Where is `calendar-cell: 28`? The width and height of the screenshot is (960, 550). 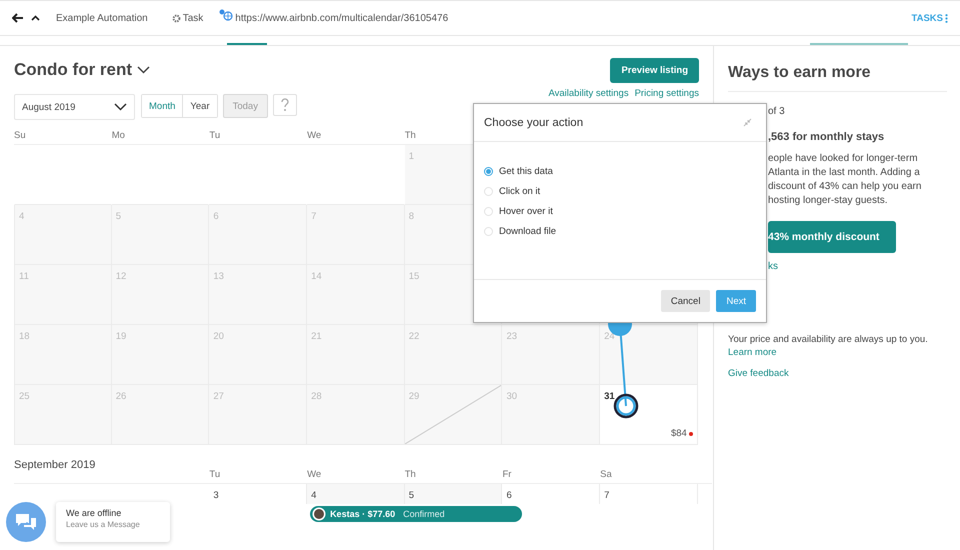
calendar-cell: 28 is located at coordinates (356, 415).